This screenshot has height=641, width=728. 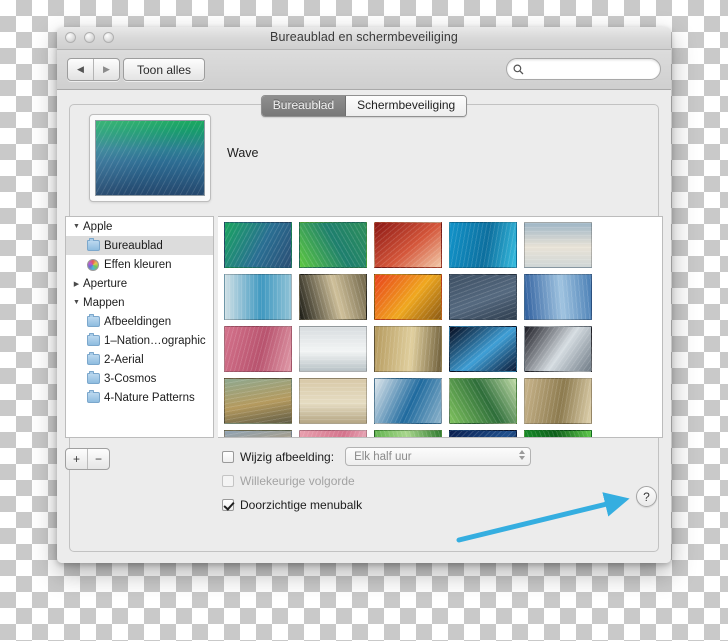 I want to click on tab-bar: Bureaublad Schermbeveiliging, so click(x=364, y=106).